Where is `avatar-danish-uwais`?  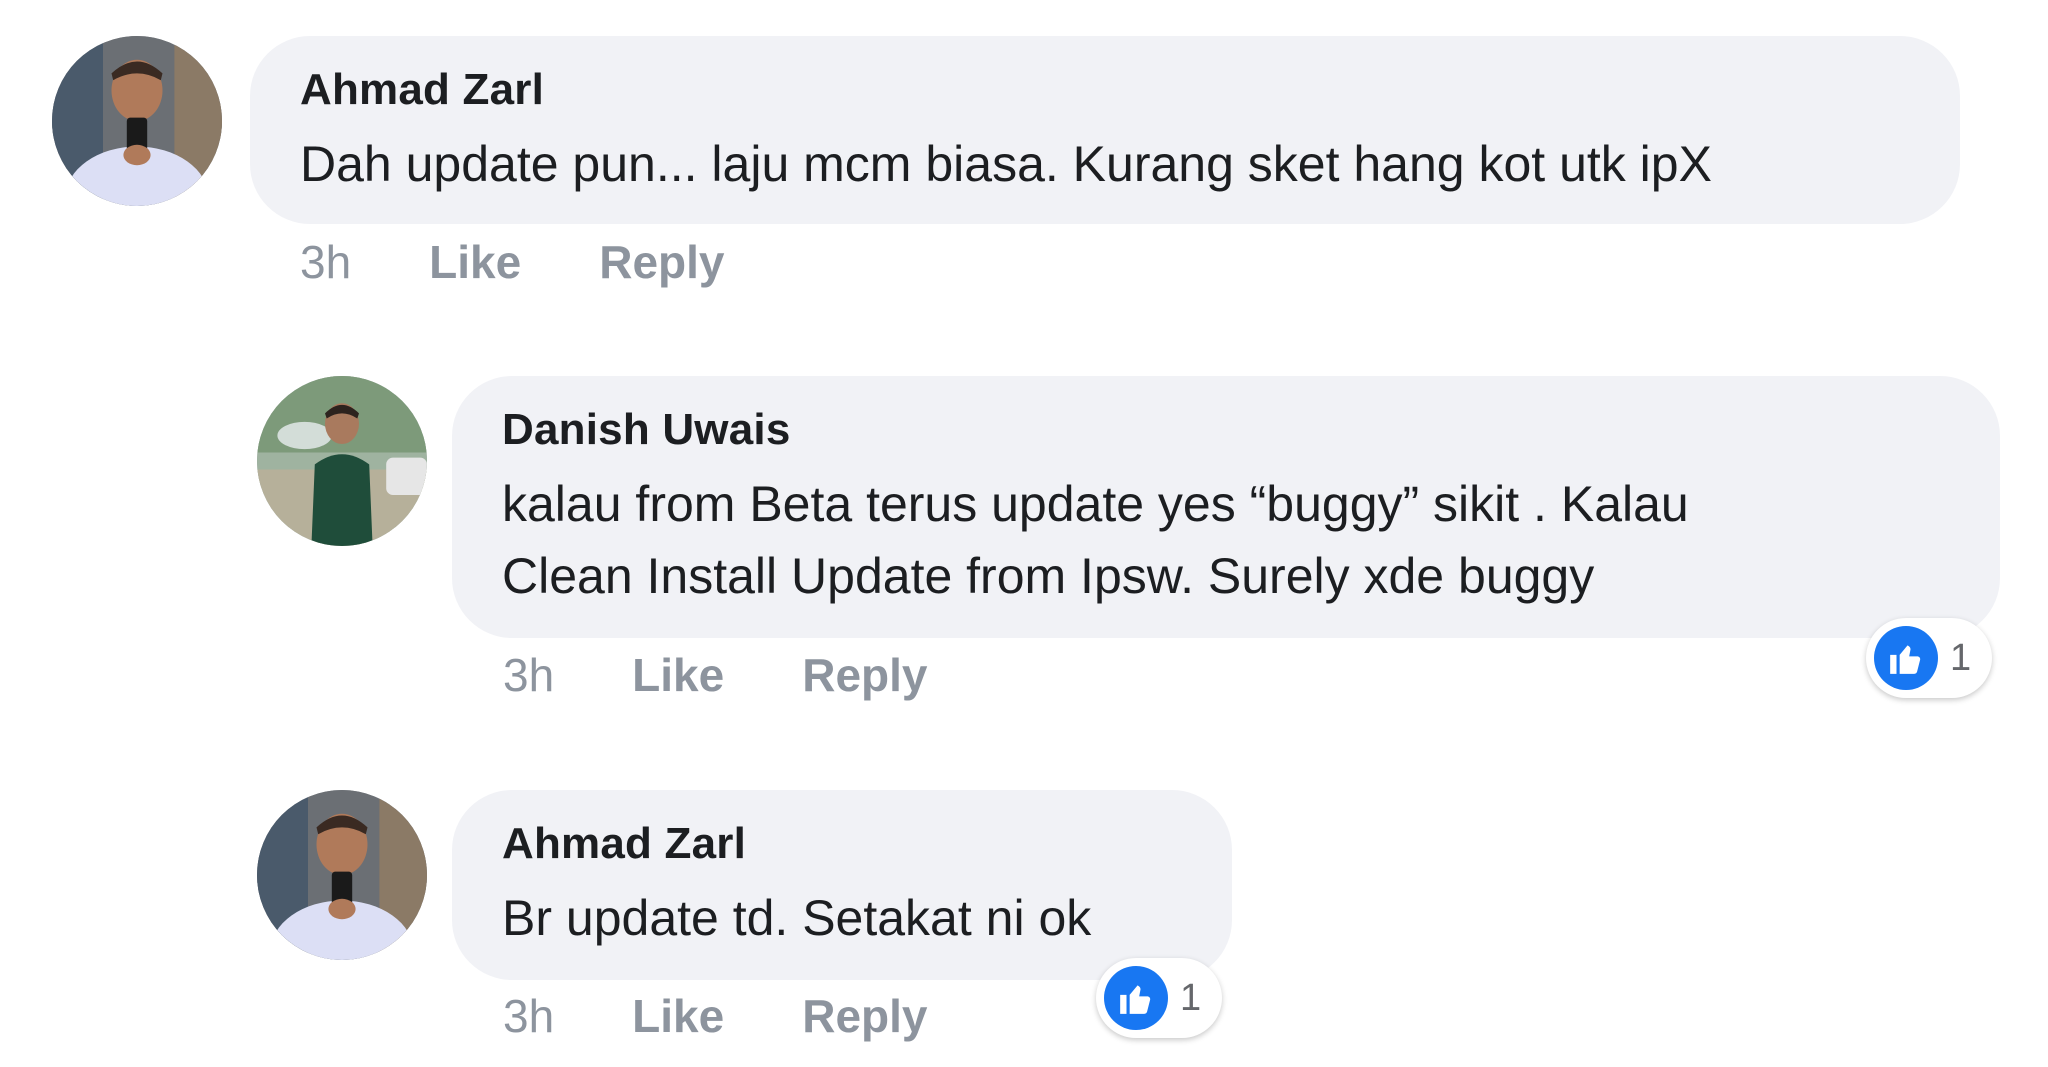
avatar-danish-uwais is located at coordinates (342, 461).